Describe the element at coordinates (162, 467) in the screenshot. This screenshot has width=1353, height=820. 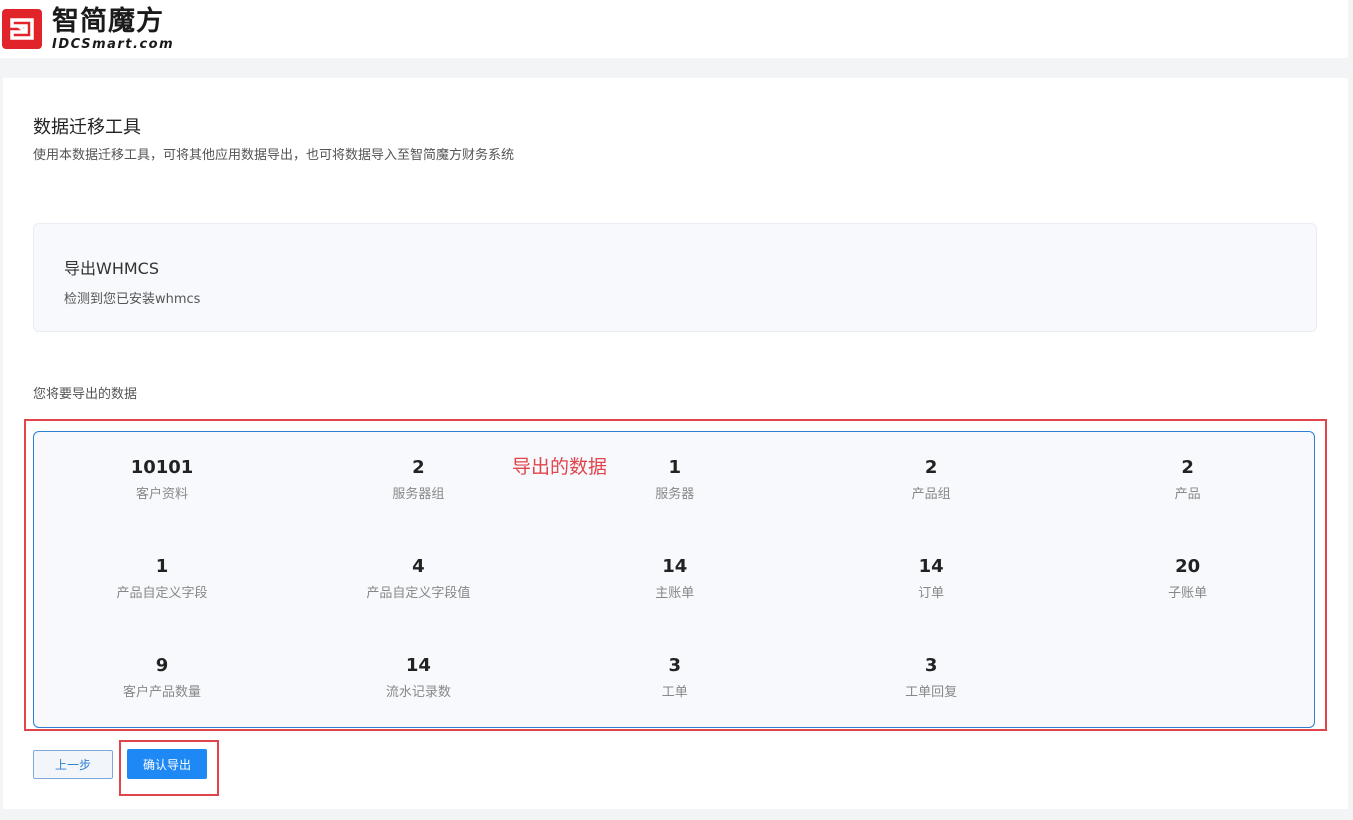
I see `export-stat-value: 10101` at that location.